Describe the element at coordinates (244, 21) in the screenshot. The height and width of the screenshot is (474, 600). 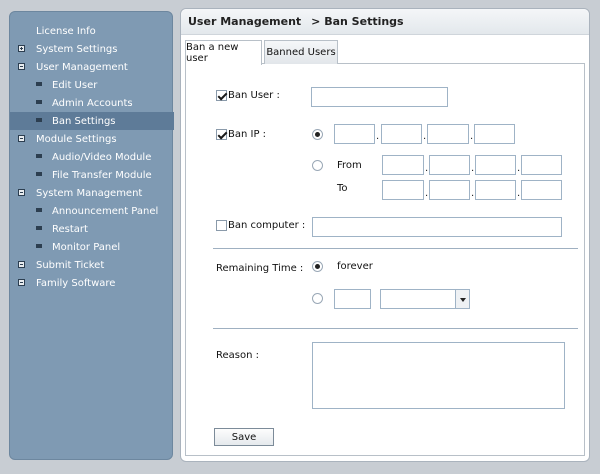
I see `breadcrumb-section: User Management` at that location.